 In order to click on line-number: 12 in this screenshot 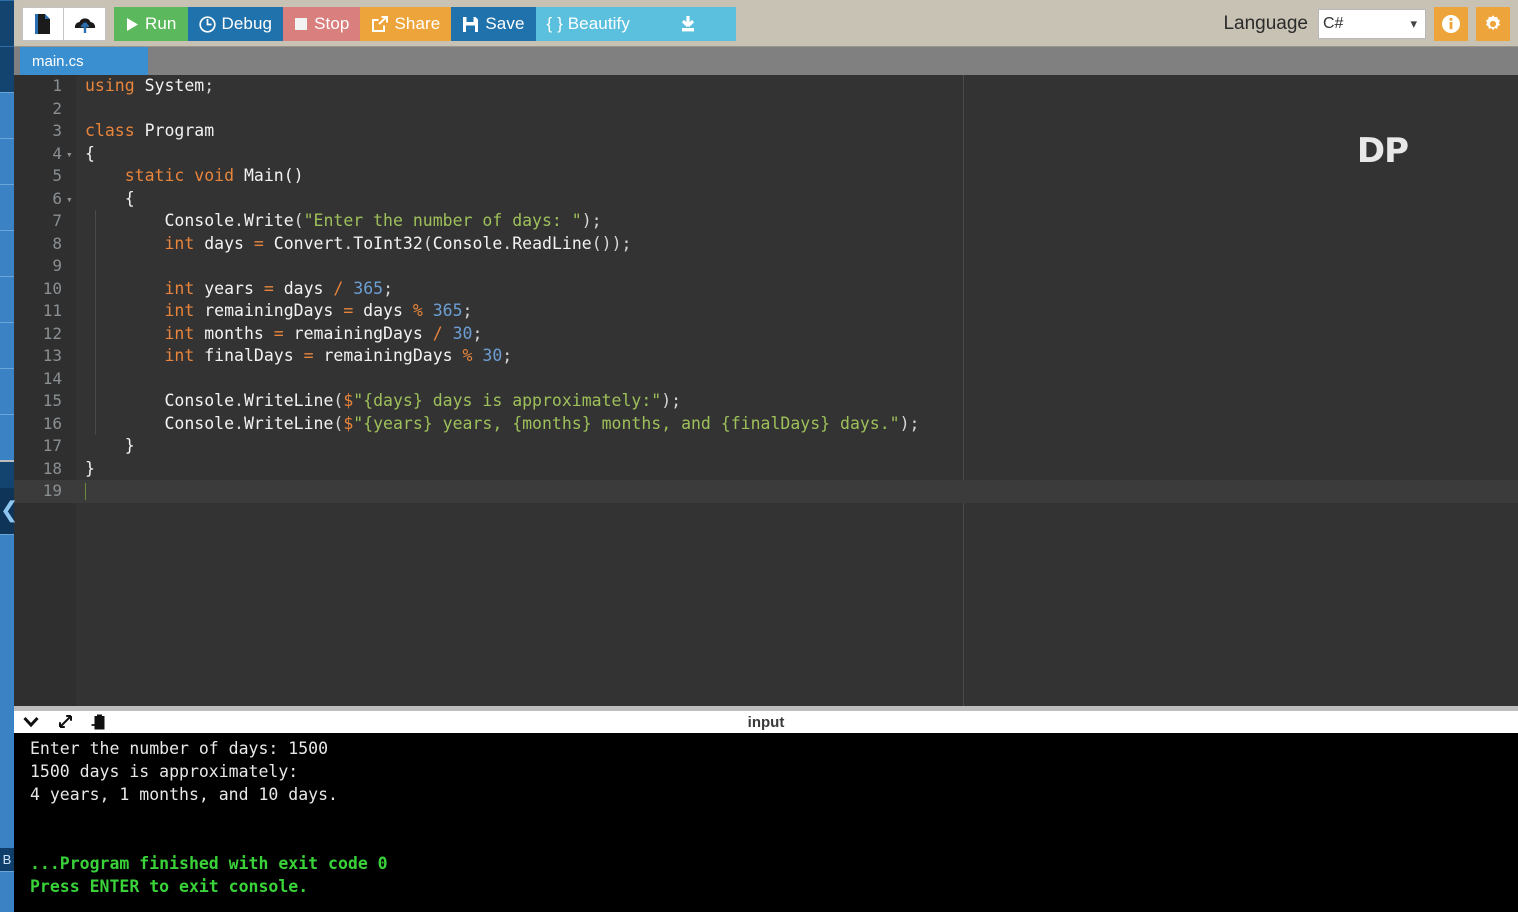, I will do `click(52, 333)`.